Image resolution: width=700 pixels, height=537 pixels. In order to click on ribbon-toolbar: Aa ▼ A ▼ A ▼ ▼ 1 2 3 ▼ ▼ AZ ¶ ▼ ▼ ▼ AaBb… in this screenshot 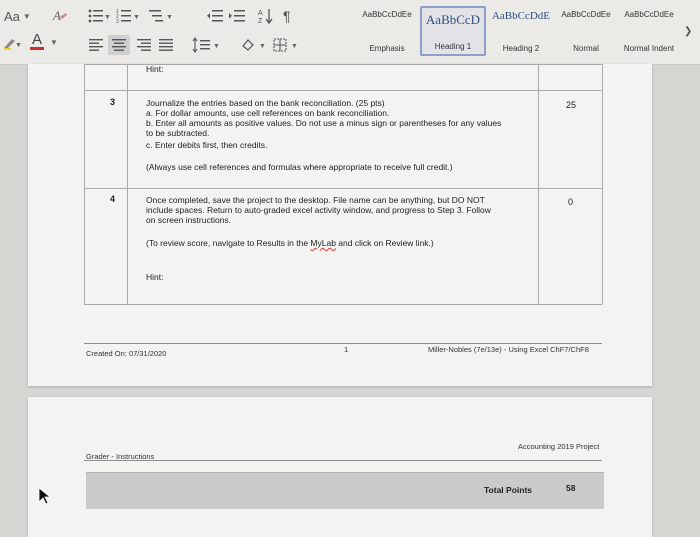, I will do `click(350, 32)`.